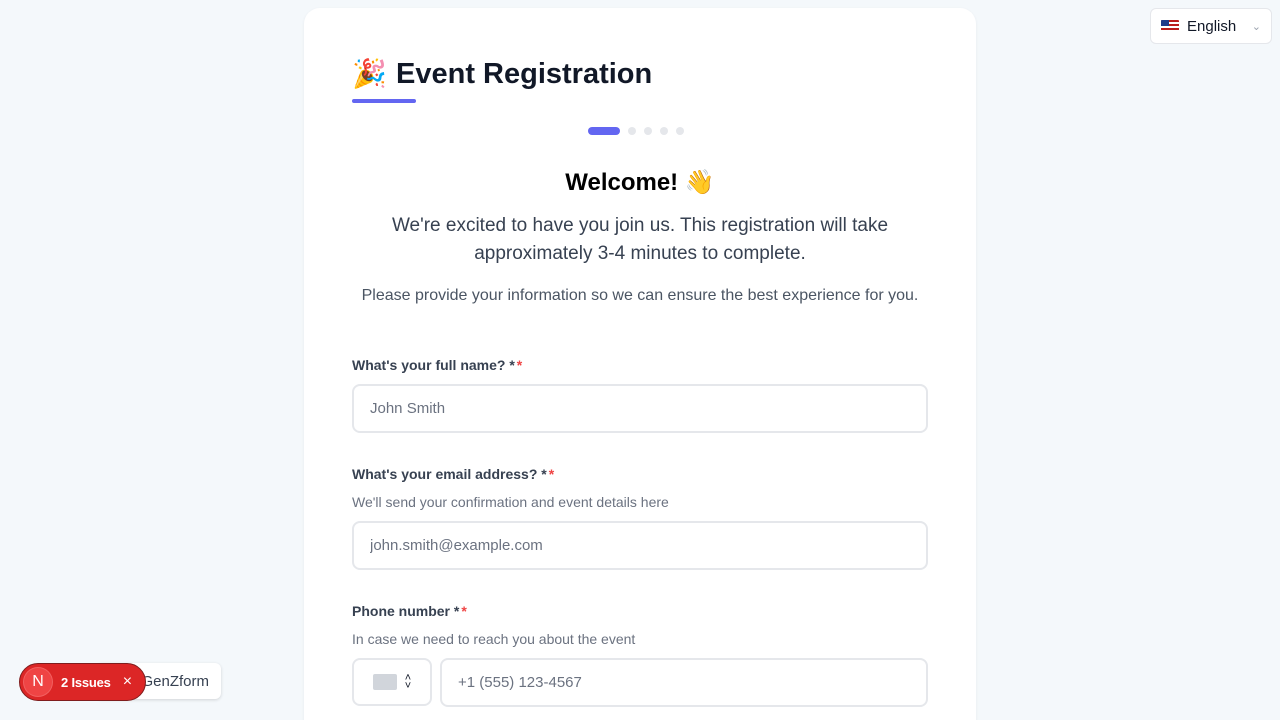  I want to click on step-indicator, so click(640, 131).